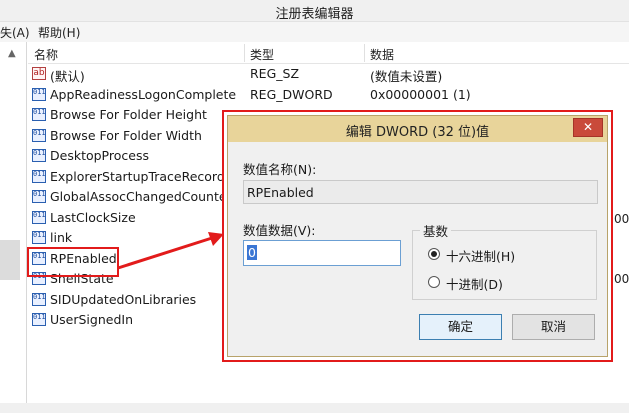 The width and height of the screenshot is (629, 413). I want to click on value-data-label: 数值数据(V):, so click(279, 230).